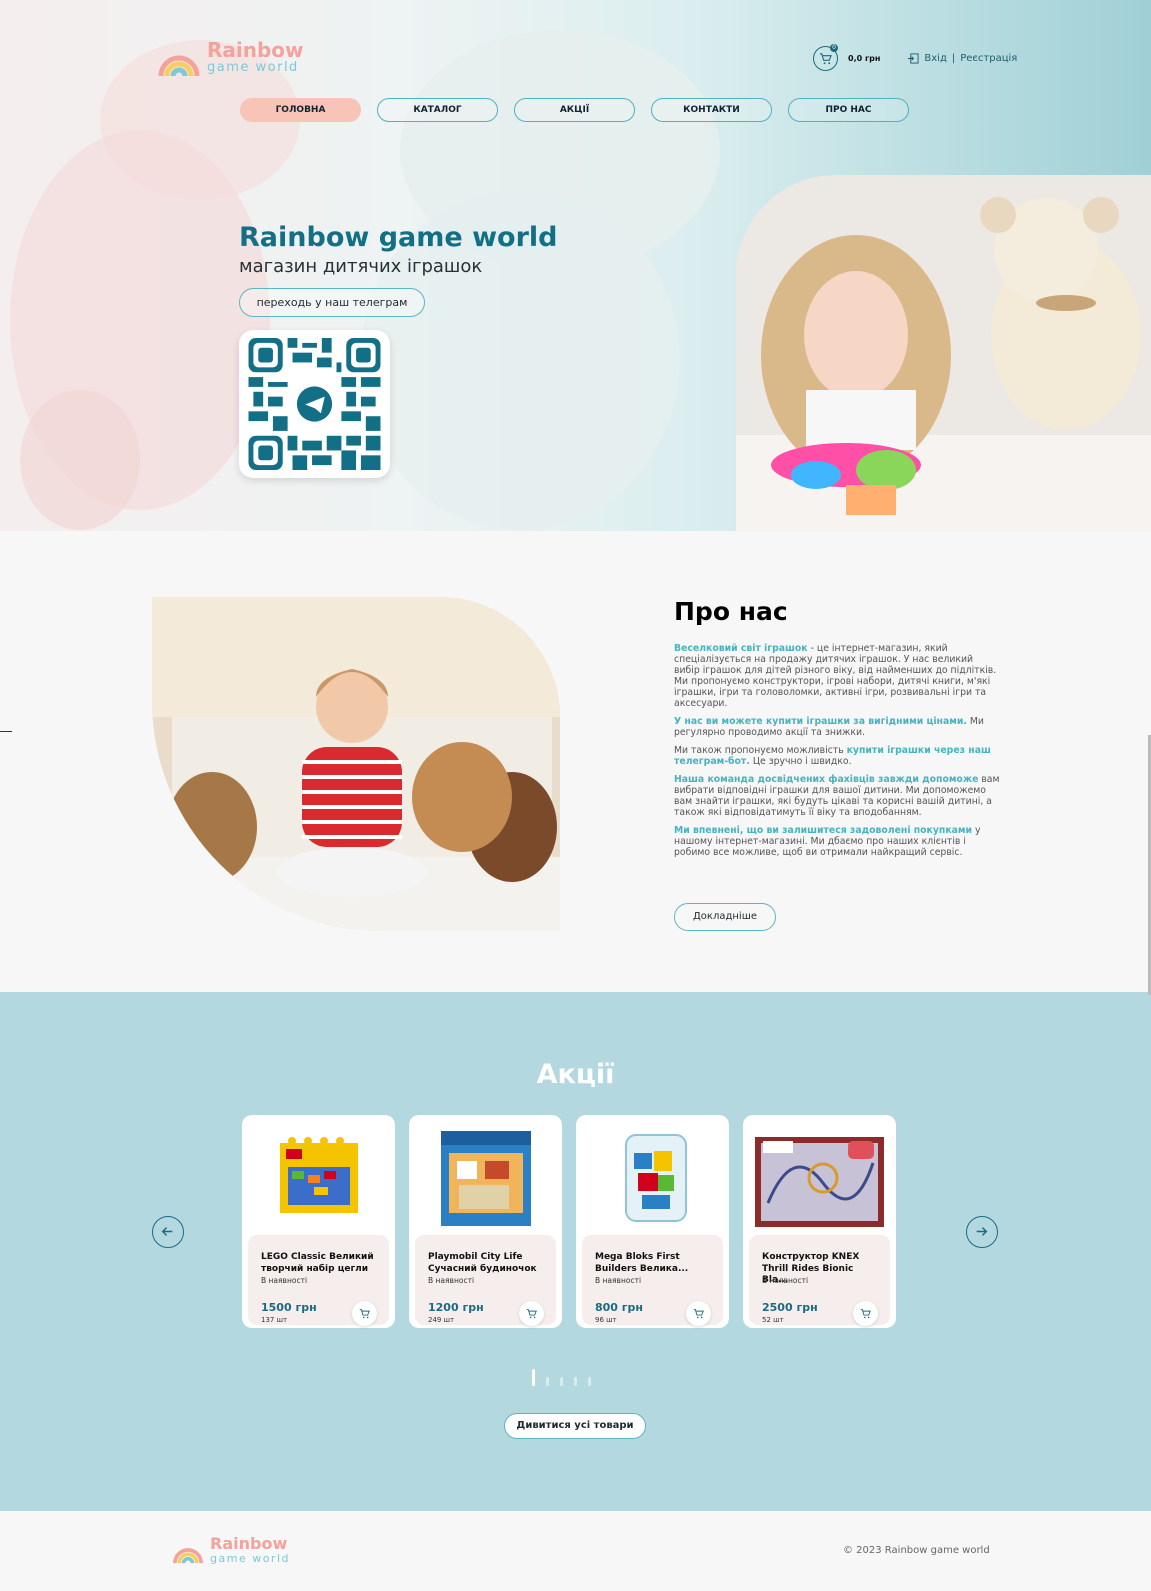 This screenshot has width=1151, height=1591. I want to click on playmobil-house-image, so click(486, 1178).